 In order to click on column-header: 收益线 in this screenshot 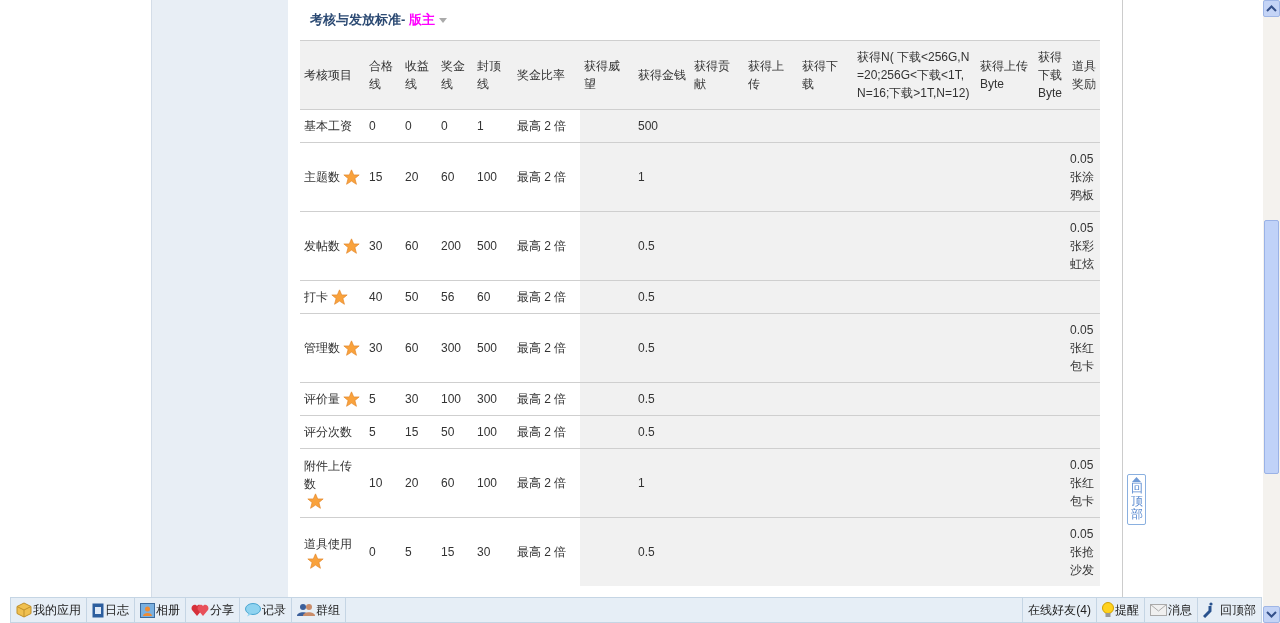, I will do `click(419, 75)`.